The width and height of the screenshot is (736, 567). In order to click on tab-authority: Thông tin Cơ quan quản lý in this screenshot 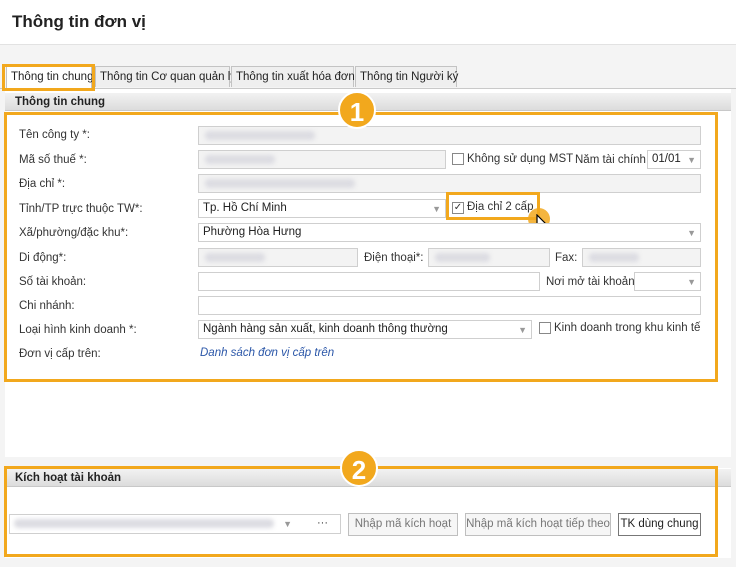, I will do `click(165, 76)`.